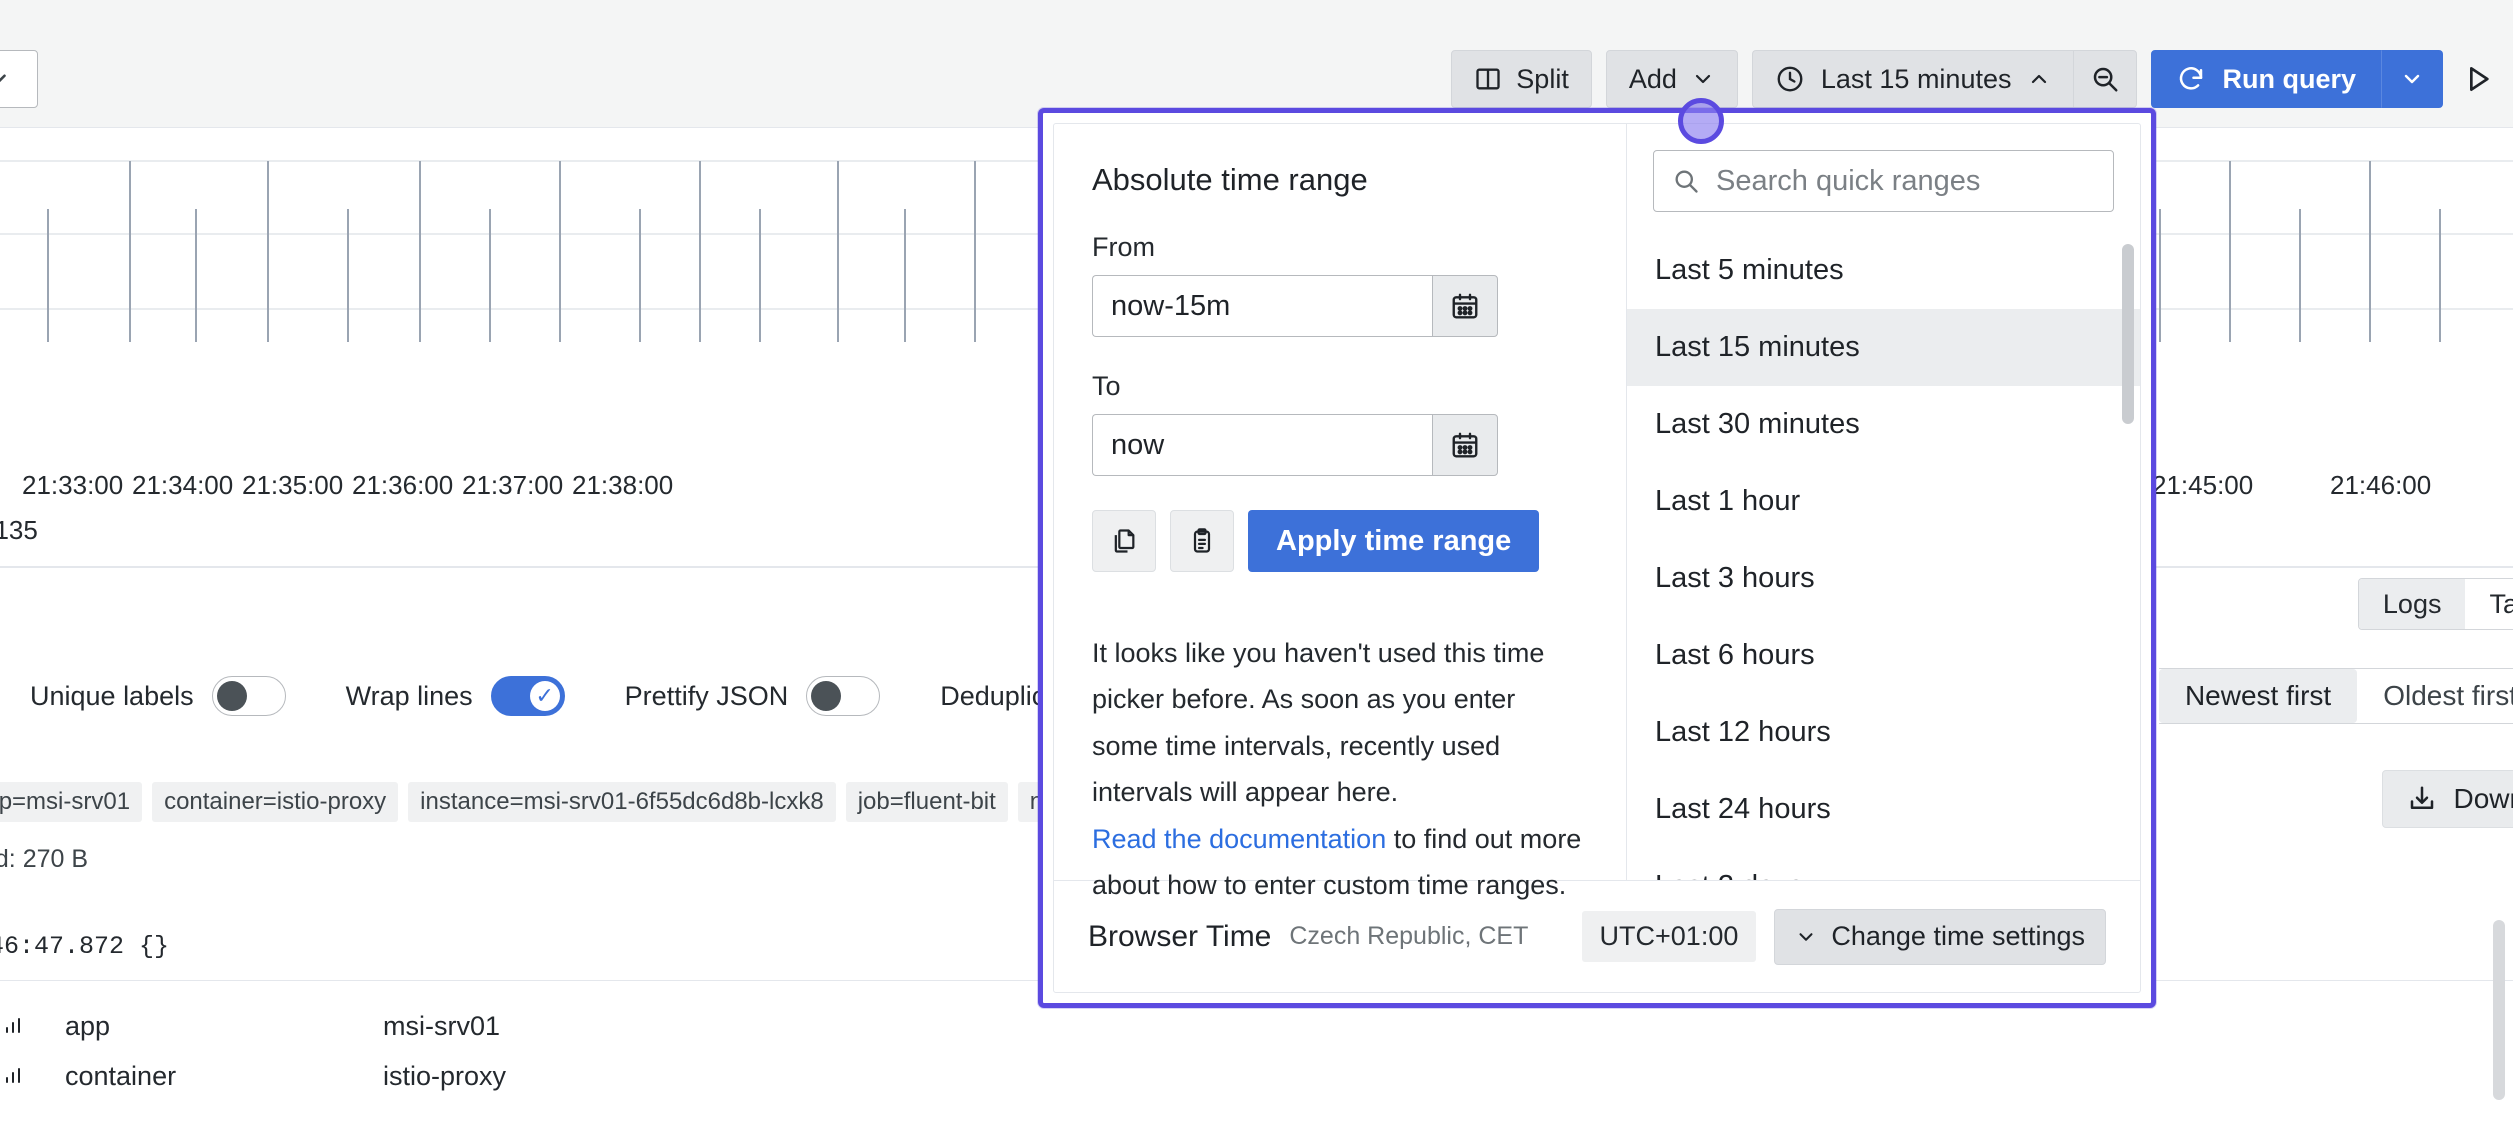  Describe the element at coordinates (1123, 247) in the screenshot. I see `from-label: From` at that location.